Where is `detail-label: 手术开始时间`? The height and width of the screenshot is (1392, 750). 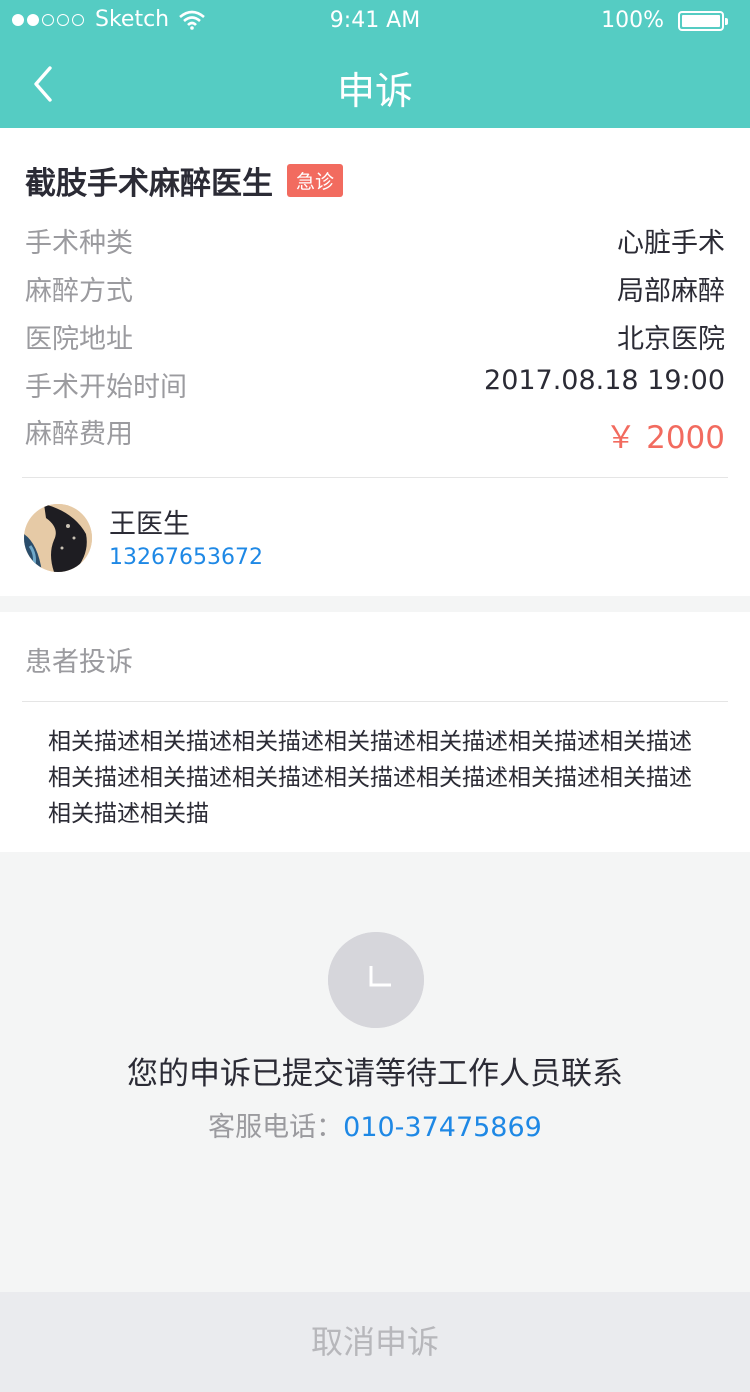
detail-label: 手术开始时间 is located at coordinates (106, 387).